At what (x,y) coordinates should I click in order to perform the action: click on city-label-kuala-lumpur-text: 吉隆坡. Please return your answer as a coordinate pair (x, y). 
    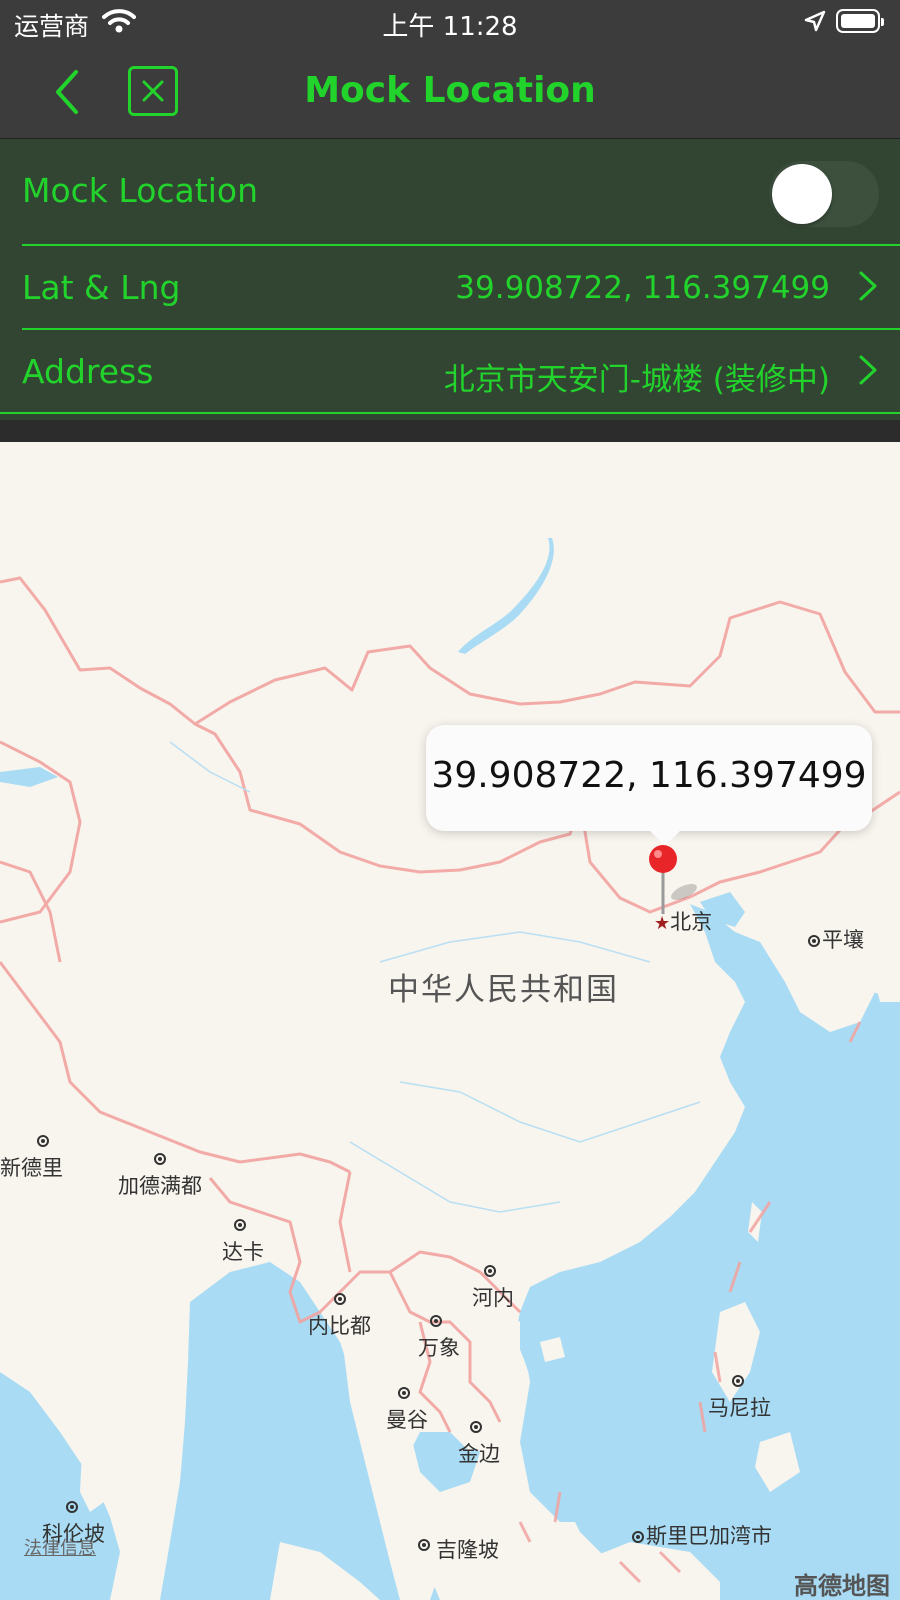
    Looking at the image, I should click on (467, 1550).